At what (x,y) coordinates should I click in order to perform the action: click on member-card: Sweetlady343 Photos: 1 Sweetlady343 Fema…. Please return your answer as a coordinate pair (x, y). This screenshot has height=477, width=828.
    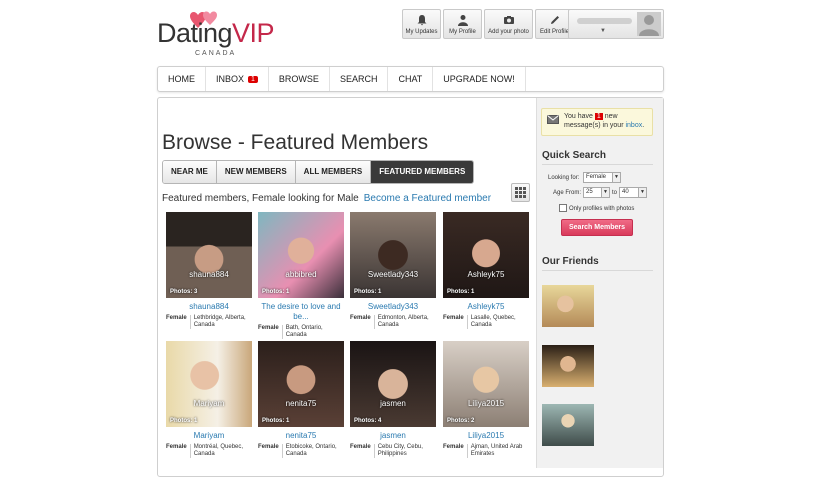
    Looking at the image, I should click on (393, 270).